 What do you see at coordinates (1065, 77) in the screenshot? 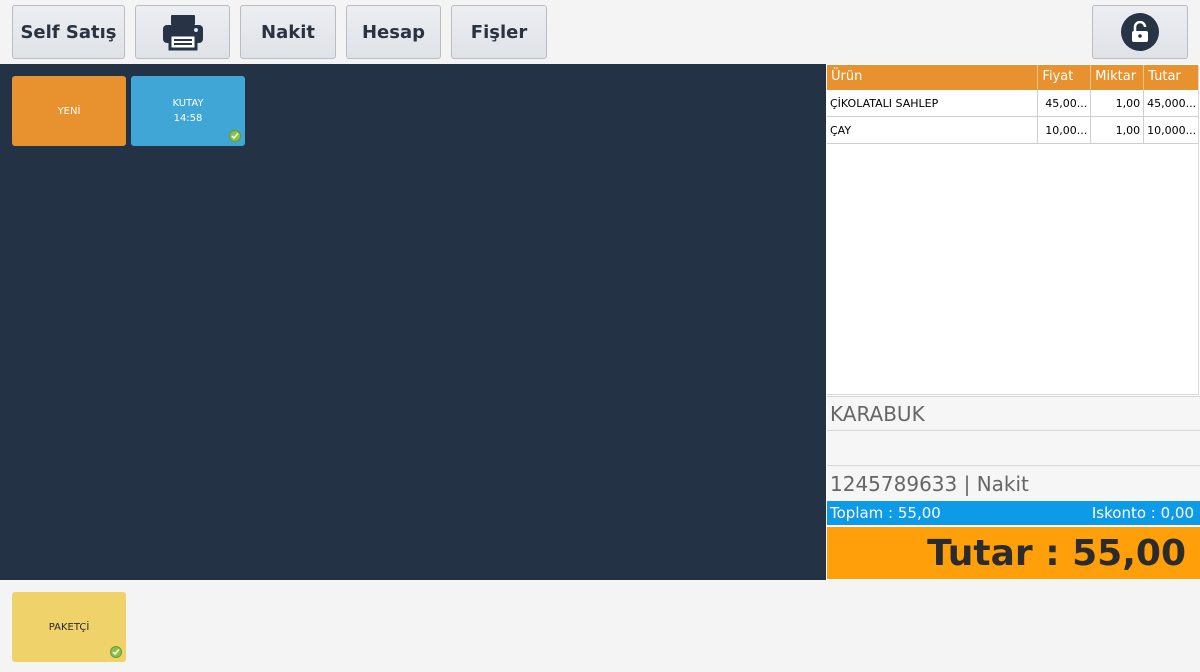
I see `col-header-fiyat: Fiyat` at bounding box center [1065, 77].